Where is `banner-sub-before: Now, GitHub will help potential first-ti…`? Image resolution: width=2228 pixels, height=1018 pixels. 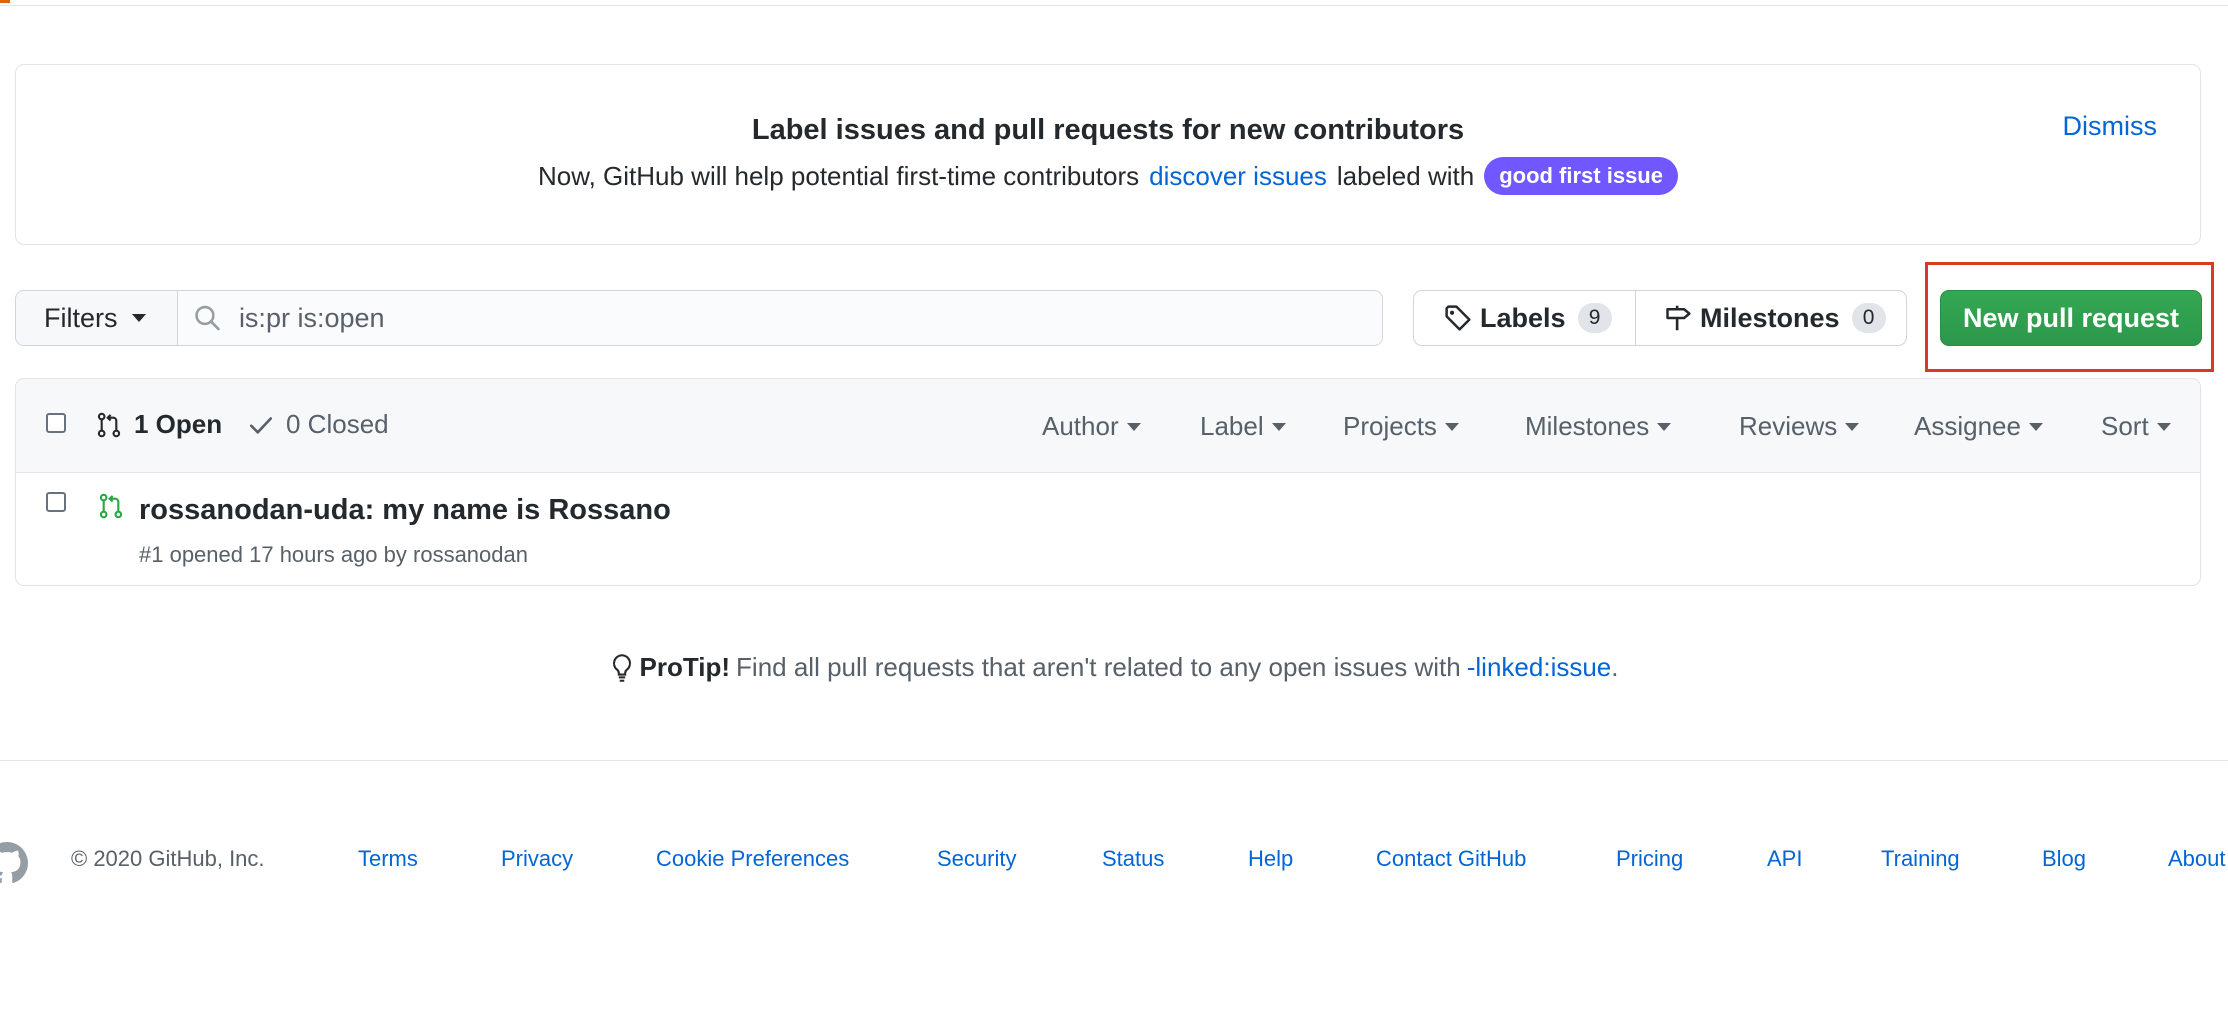 banner-sub-before: Now, GitHub will help potential first-ti… is located at coordinates (839, 175).